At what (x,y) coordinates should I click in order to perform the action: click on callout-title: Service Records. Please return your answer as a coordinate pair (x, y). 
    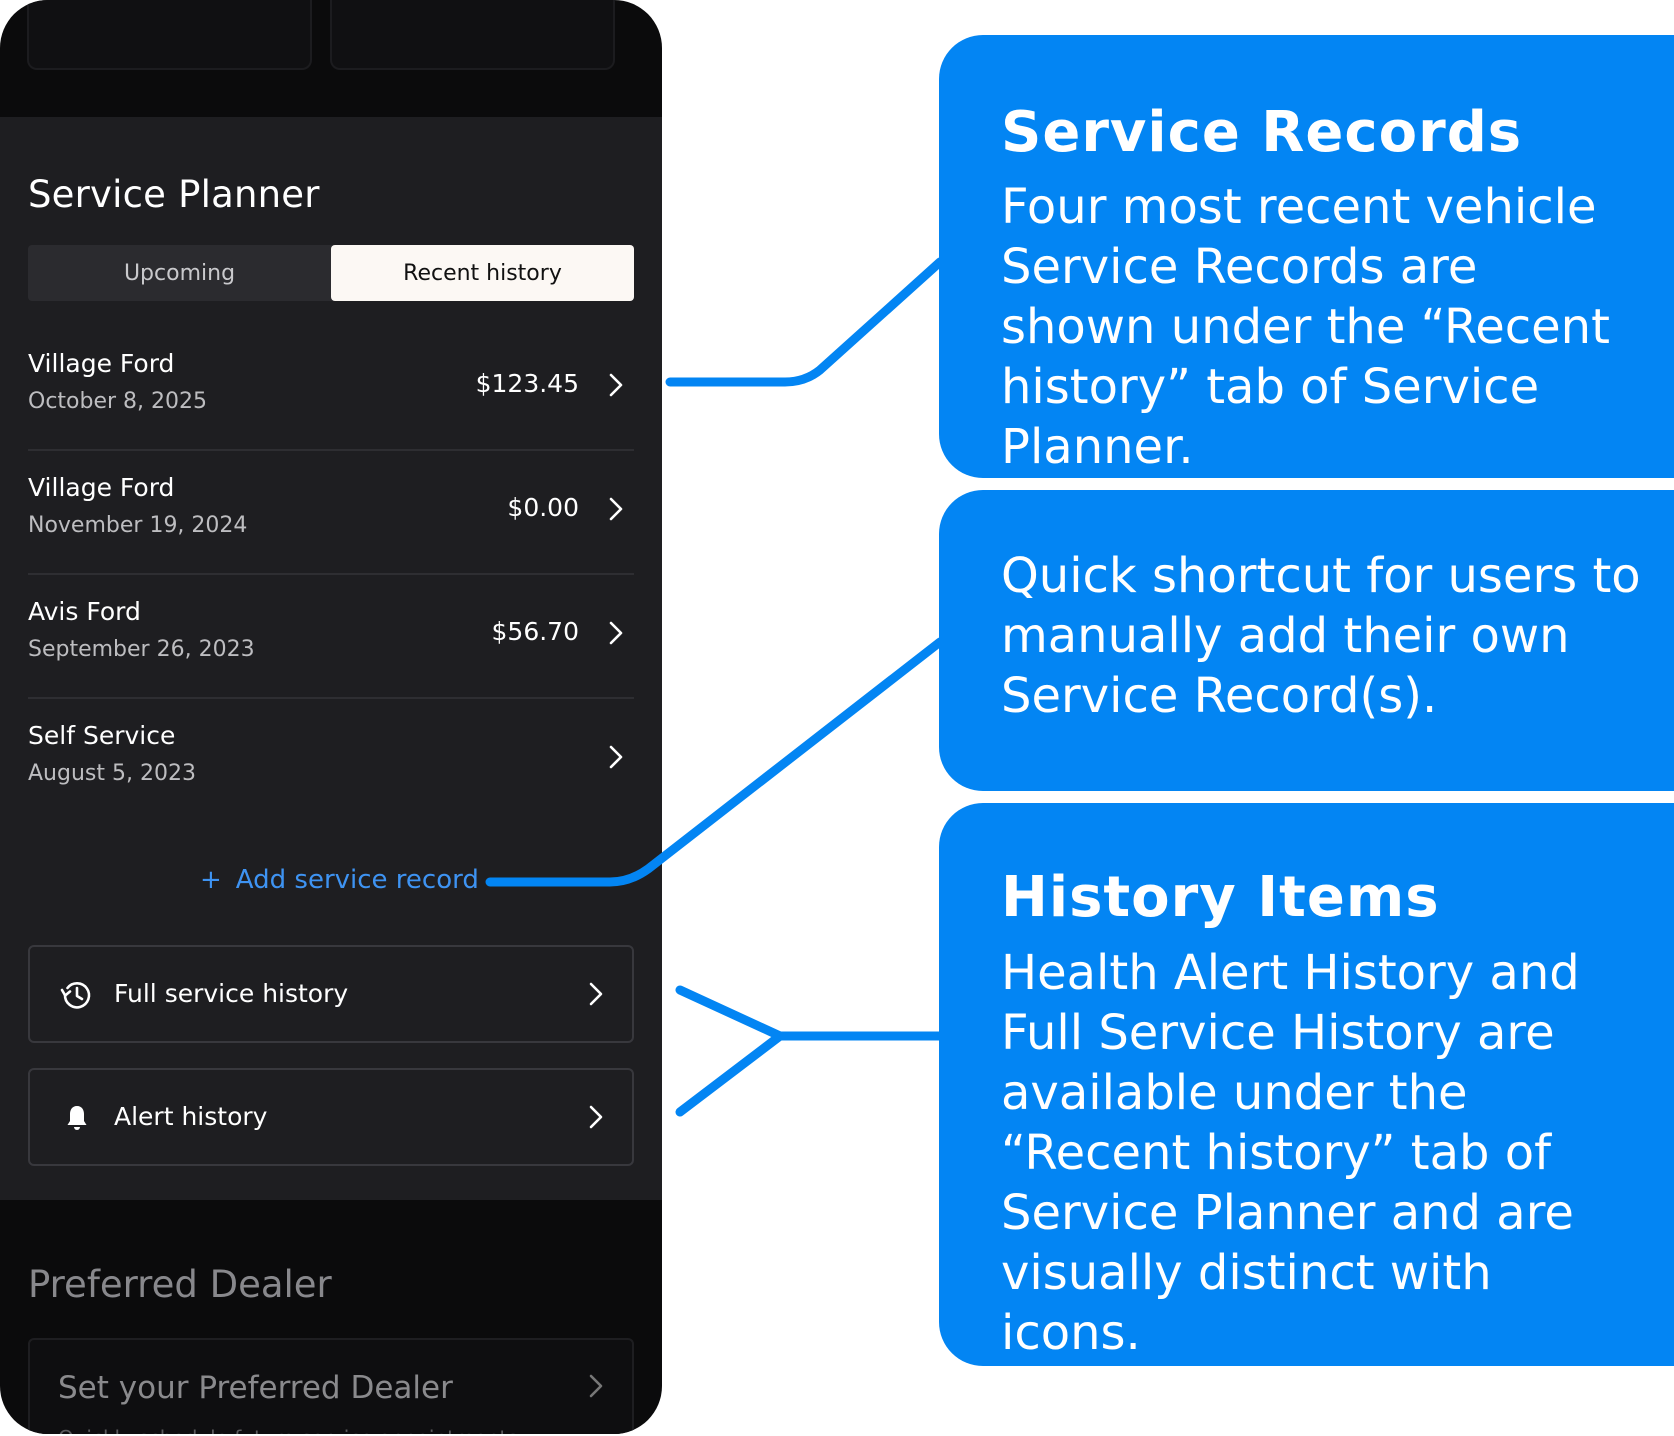
    Looking at the image, I should click on (1262, 132).